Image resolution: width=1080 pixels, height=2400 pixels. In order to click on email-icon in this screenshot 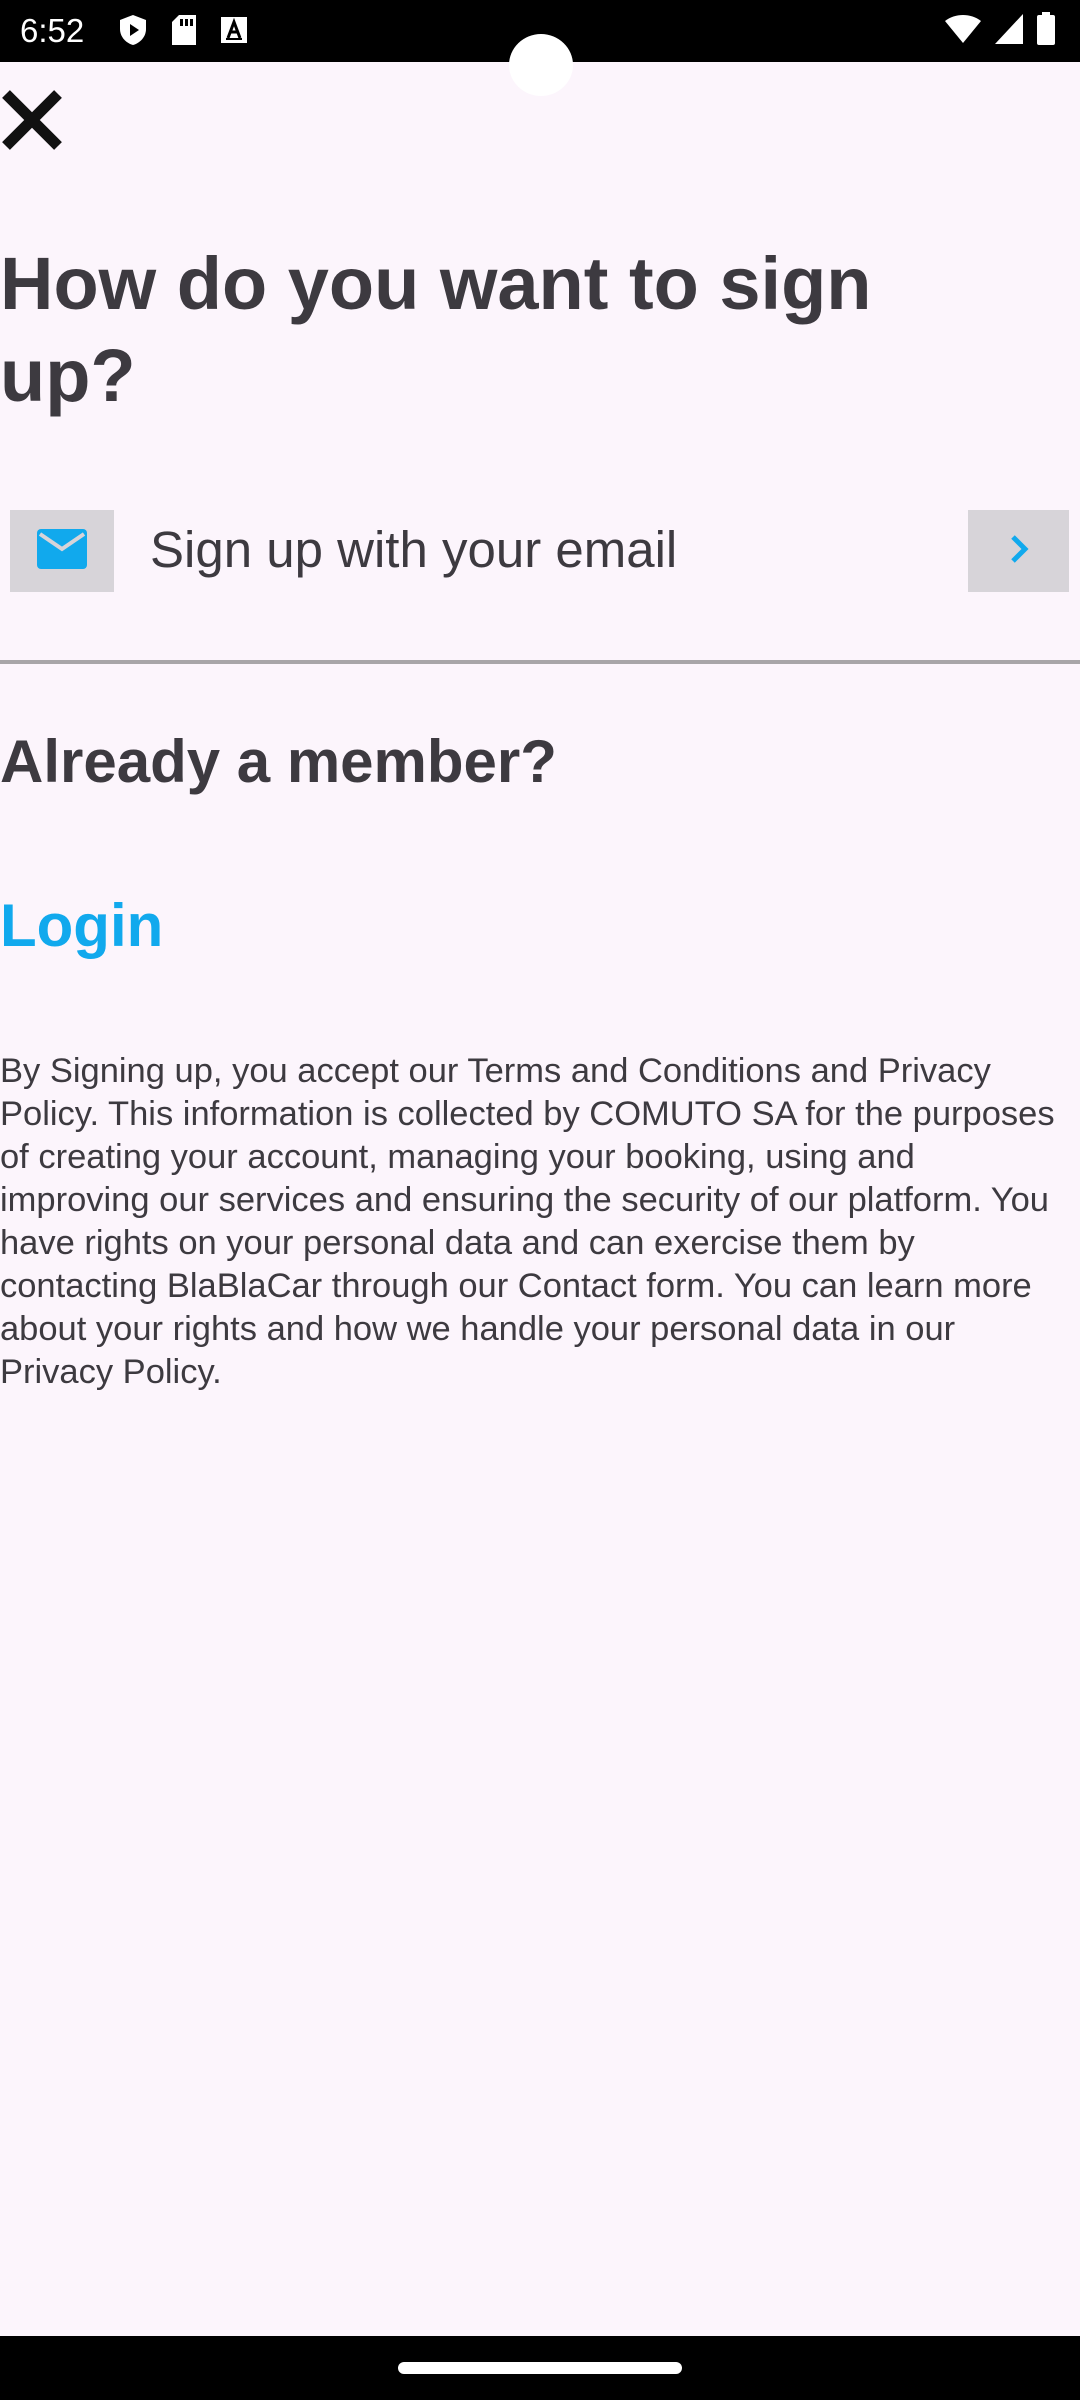, I will do `click(62, 551)`.